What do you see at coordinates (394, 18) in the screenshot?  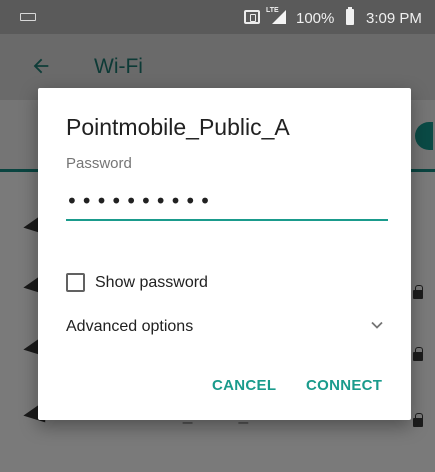 I see `clock: 3:09 PM` at bounding box center [394, 18].